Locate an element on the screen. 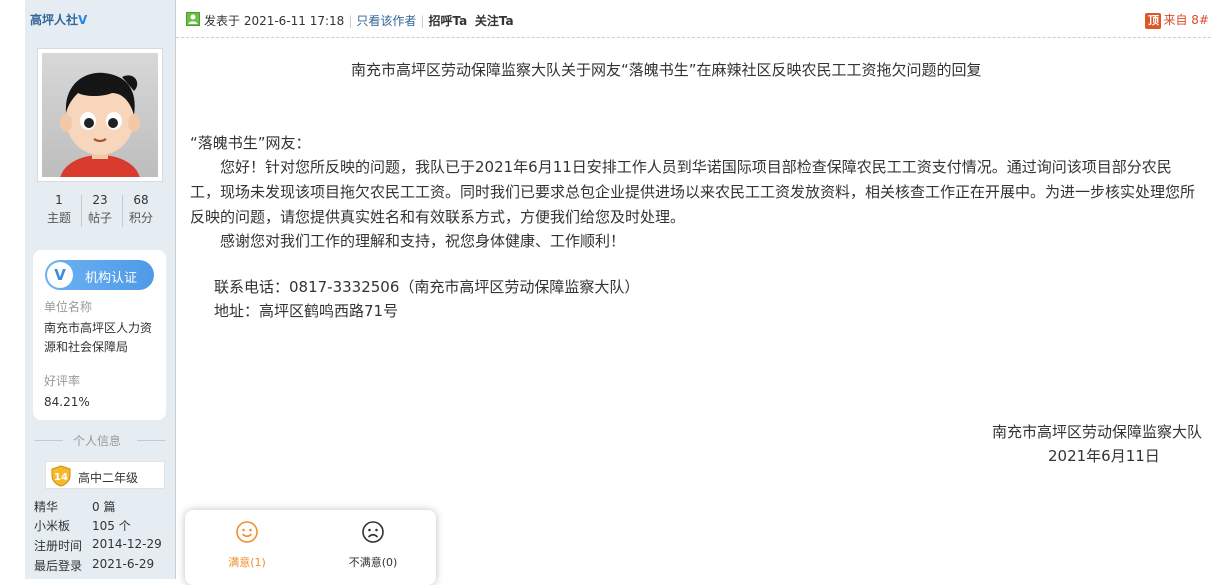 Image resolution: width=1211 pixels, height=585 pixels. certification-badge: V 机构认证 is located at coordinates (99, 275).